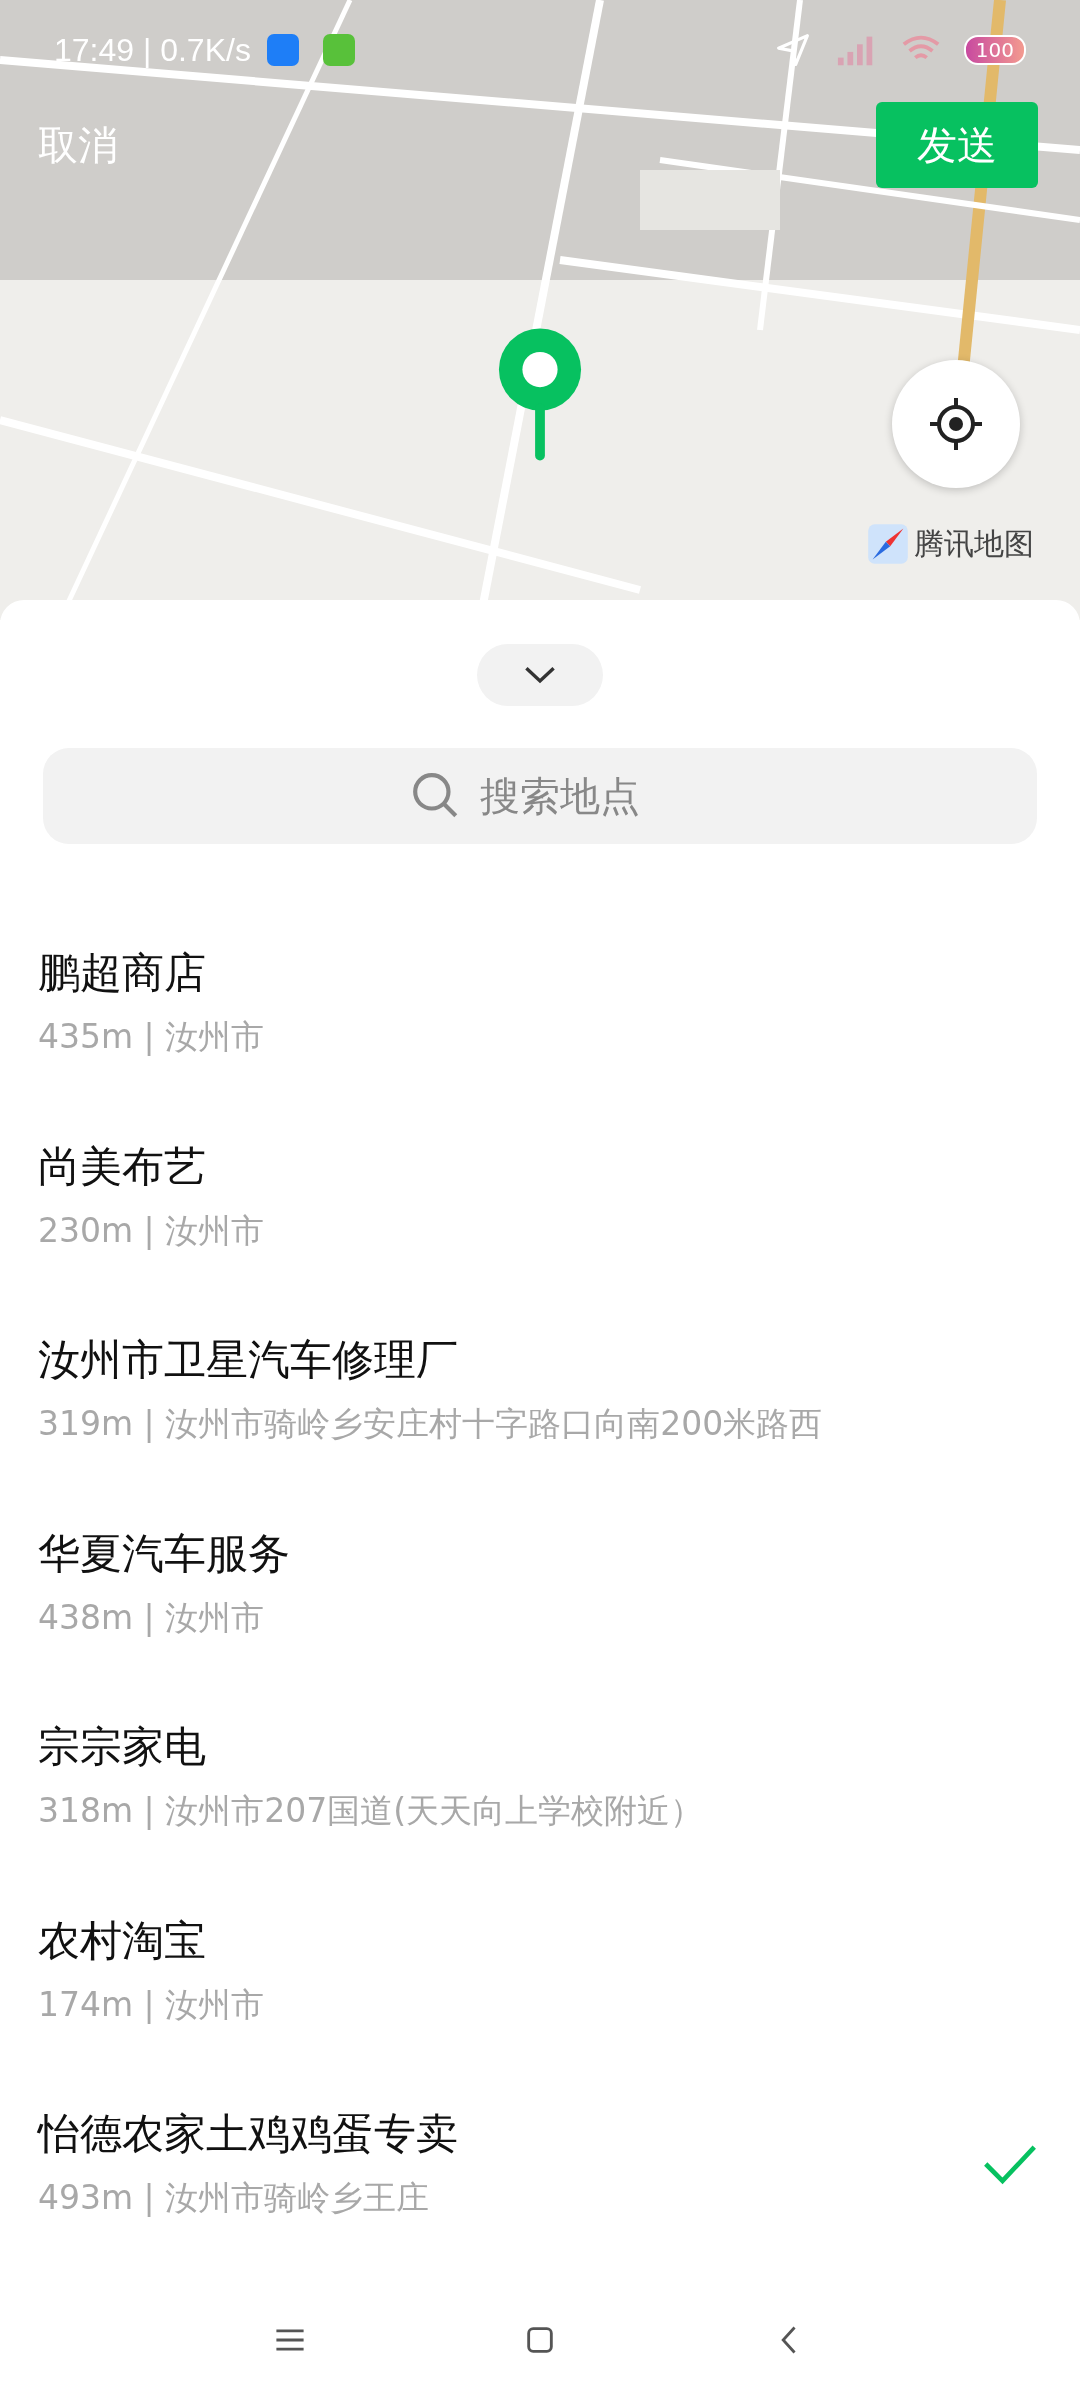 This screenshot has height=2400, width=1080. What do you see at coordinates (122, 1940) in the screenshot?
I see `place-name: 农村淘宝` at bounding box center [122, 1940].